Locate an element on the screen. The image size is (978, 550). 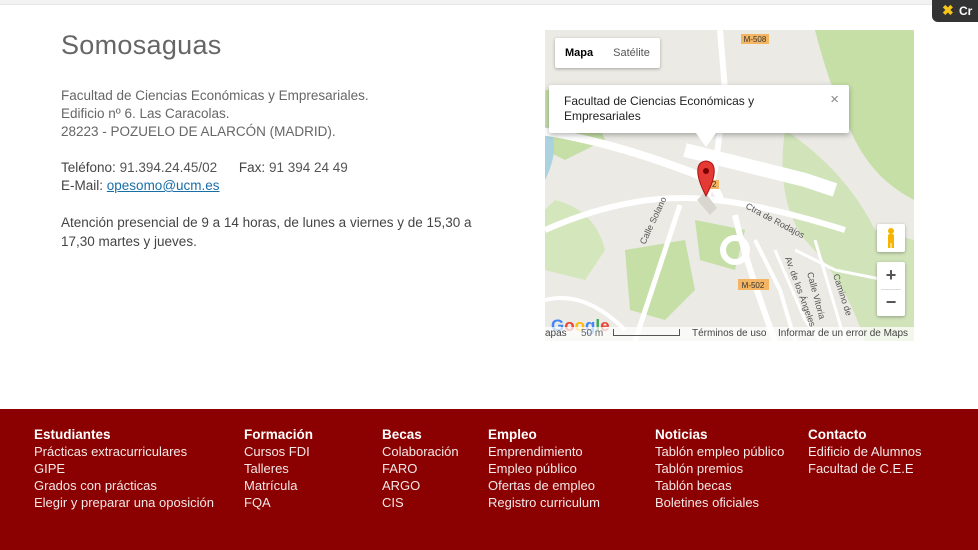
email-label: E-Mail: is located at coordinates (82, 185).